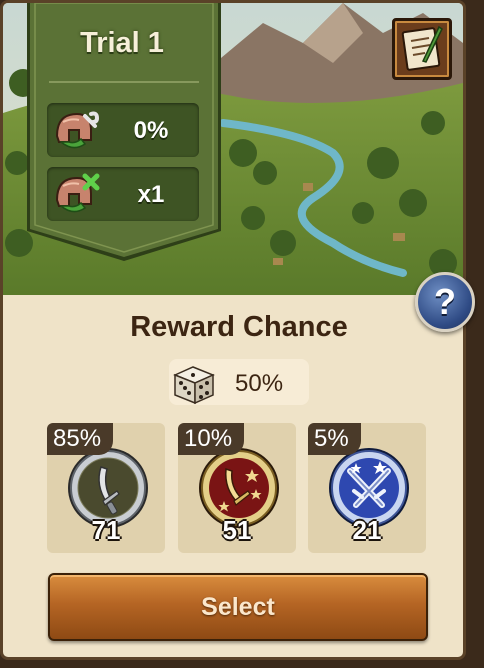  What do you see at coordinates (122, 43) in the screenshot?
I see `trial-title: Trial 1` at bounding box center [122, 43].